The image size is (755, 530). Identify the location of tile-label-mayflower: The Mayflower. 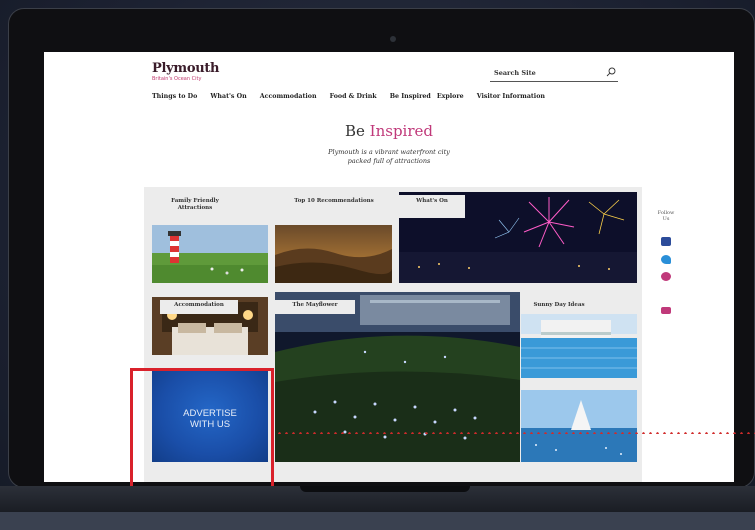
(315, 307).